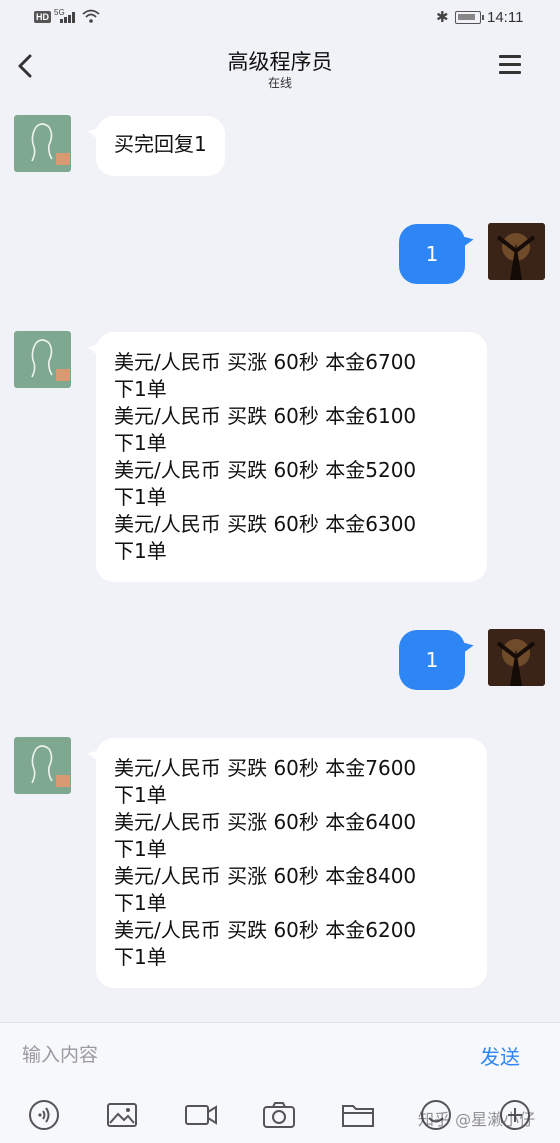 This screenshot has width=560, height=1143. What do you see at coordinates (500, 1055) in the screenshot?
I see `send-button: 发送` at bounding box center [500, 1055].